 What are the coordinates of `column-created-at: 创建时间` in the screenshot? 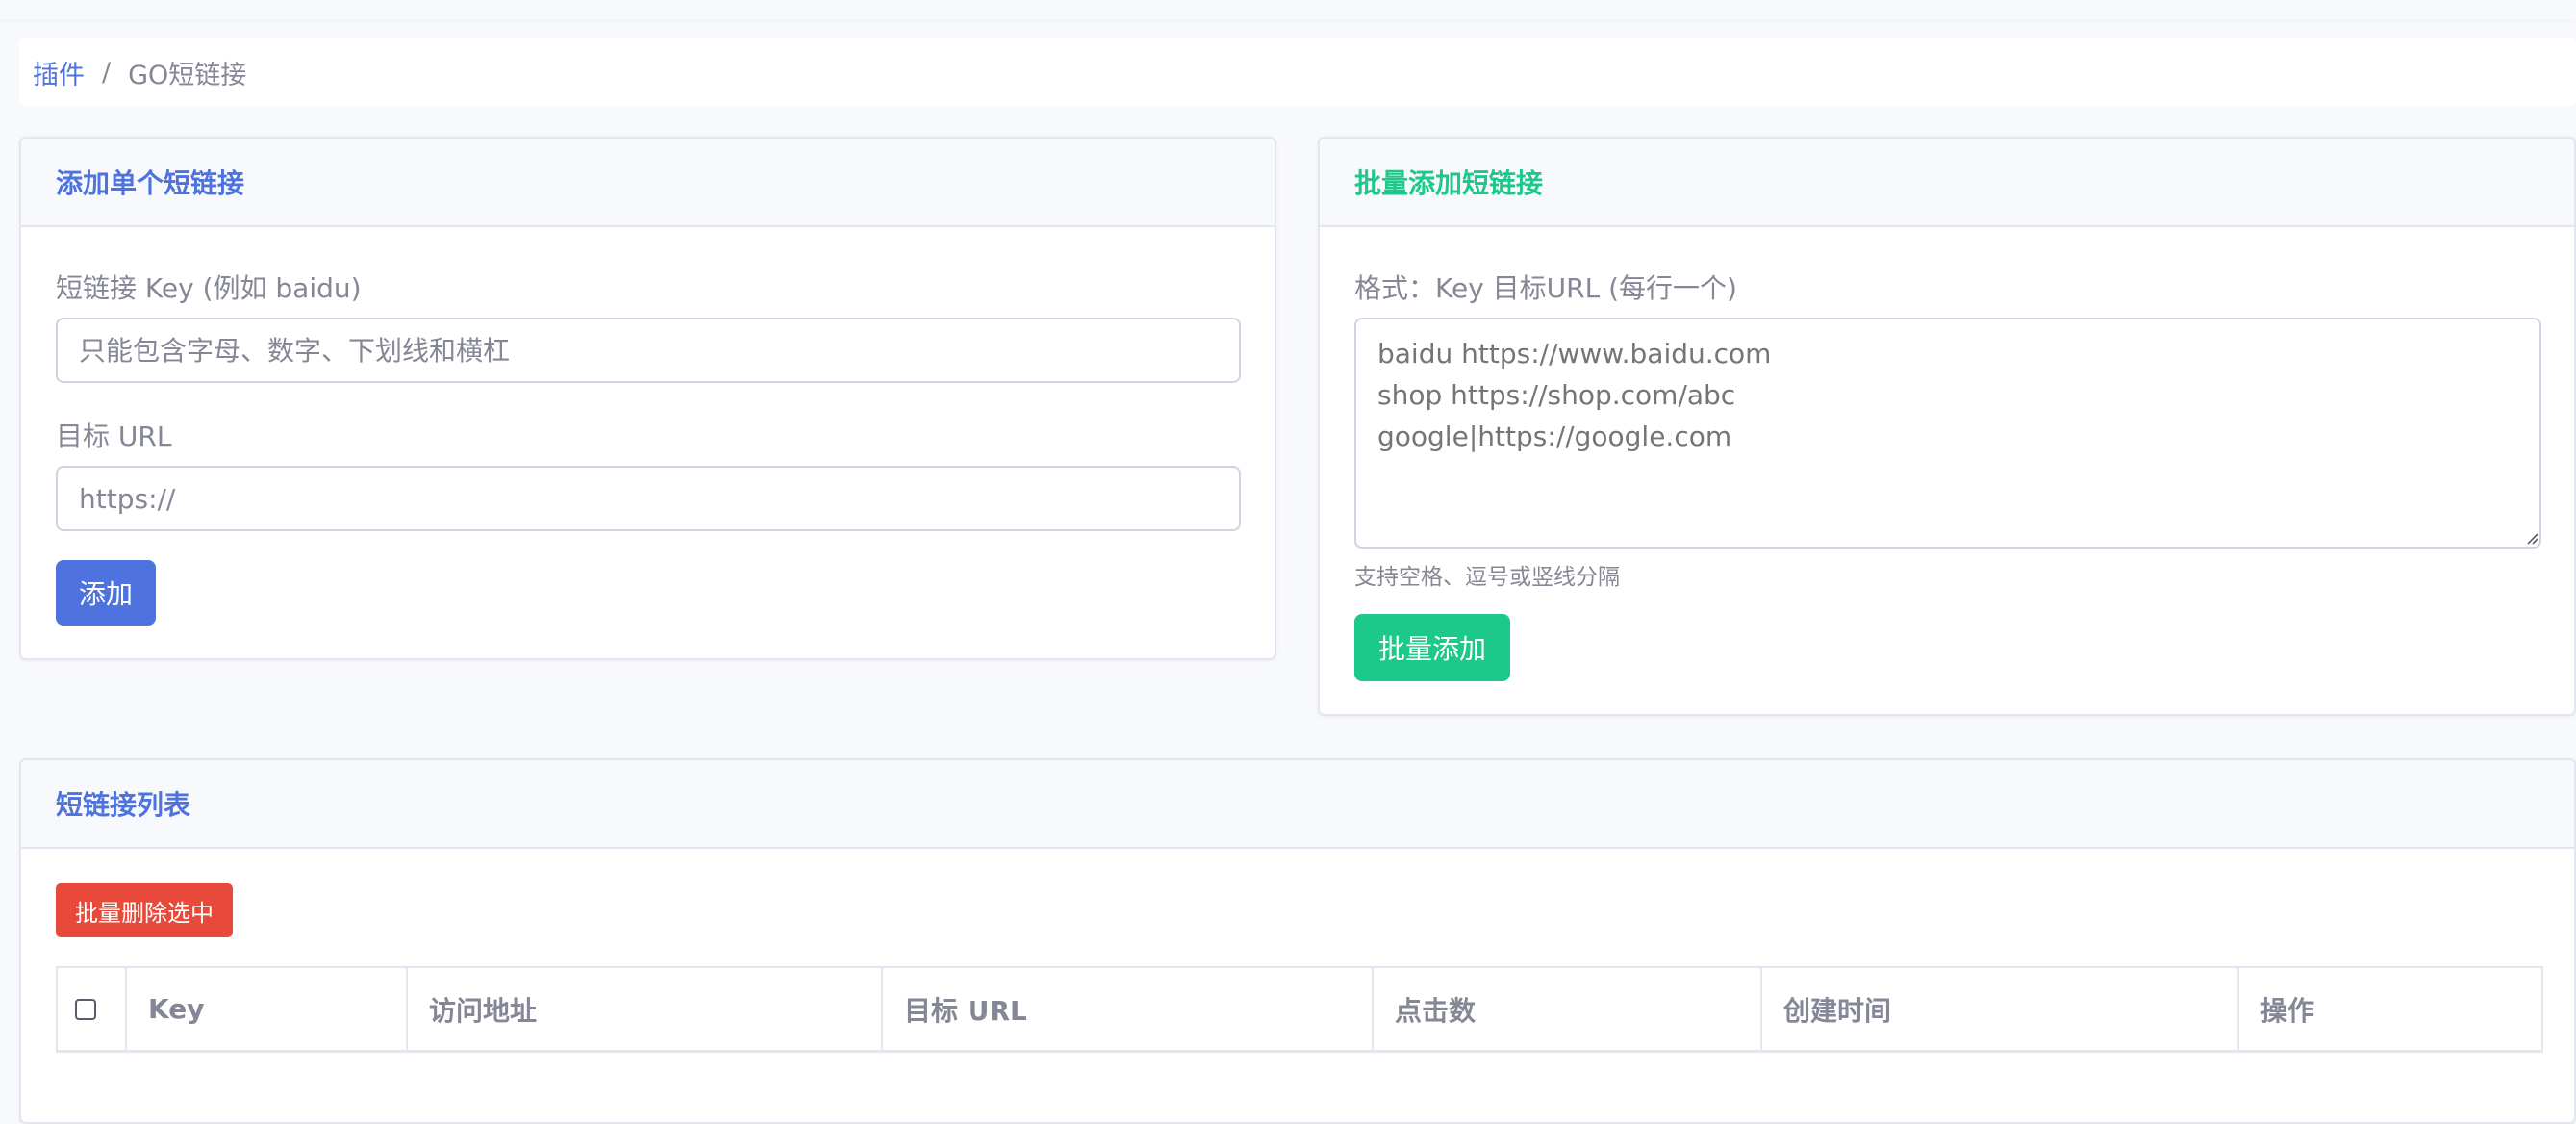 It's located at (2001, 1009).